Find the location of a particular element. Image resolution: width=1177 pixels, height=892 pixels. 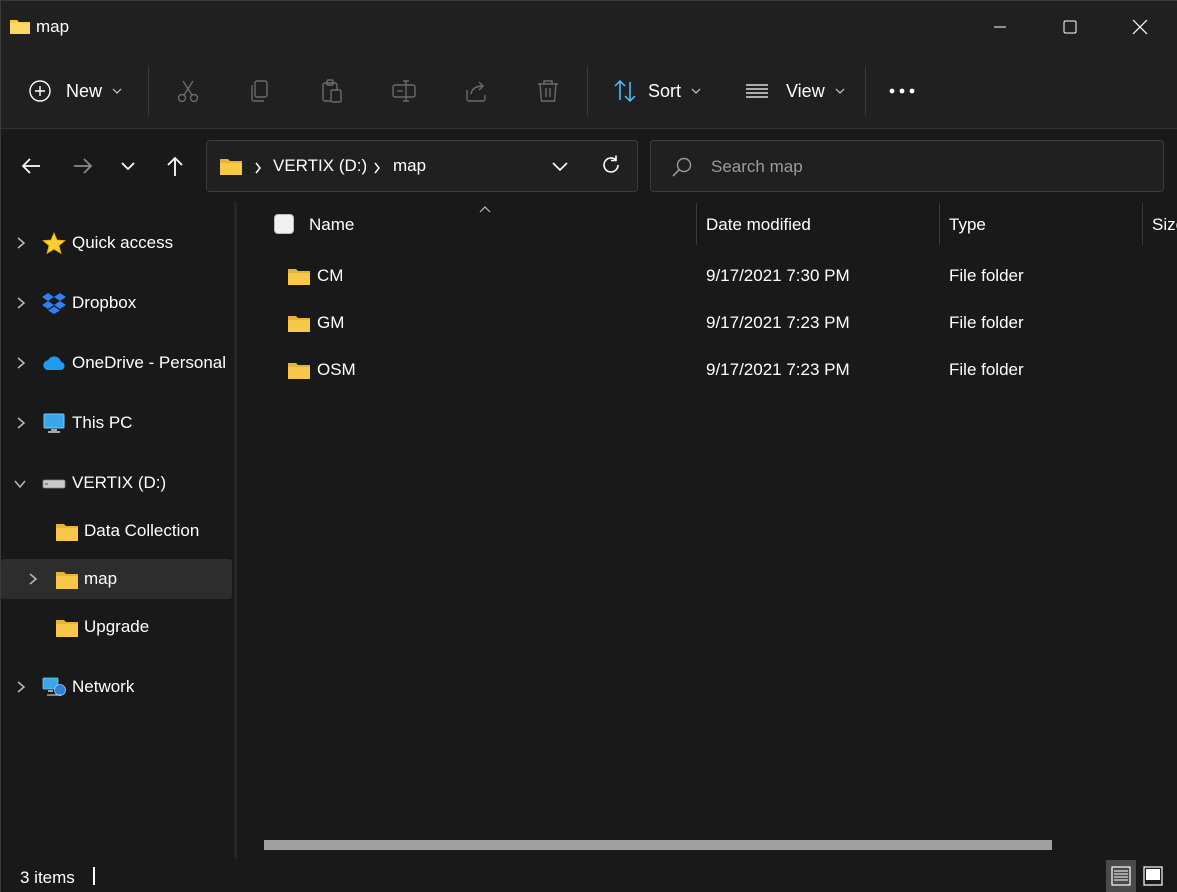

column-header-type: Type is located at coordinates (967, 225).